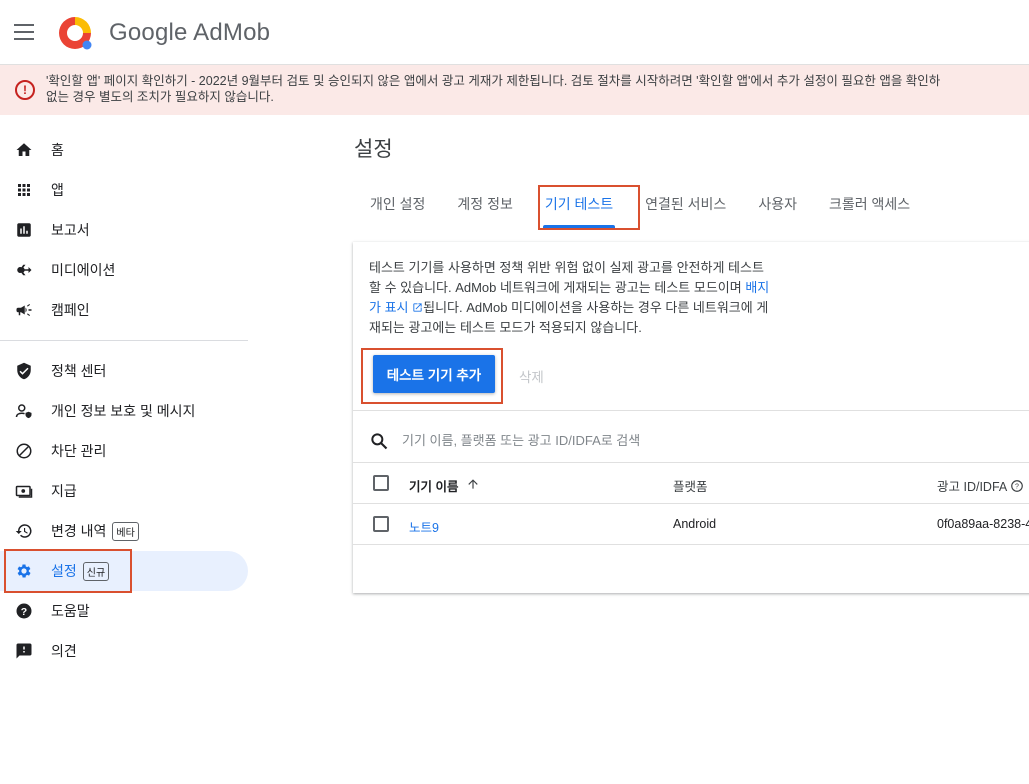 The image size is (1029, 784). Describe the element at coordinates (160, 97) in the screenshot. I see `banner-line-2: 없는 경우 별도의 조치가 필요하지 않습니다.` at that location.